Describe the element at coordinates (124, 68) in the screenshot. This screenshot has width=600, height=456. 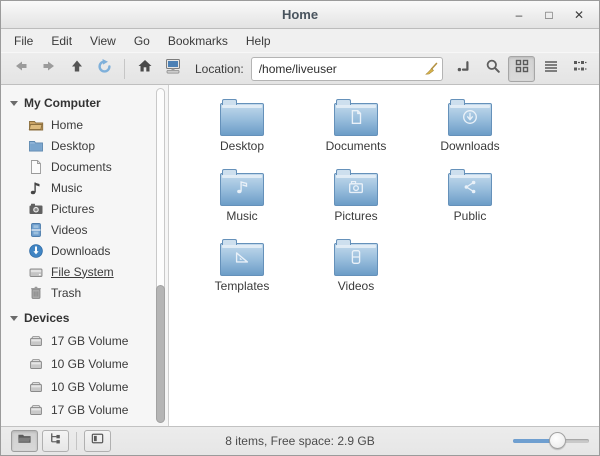
I see `toolbar-separator` at that location.